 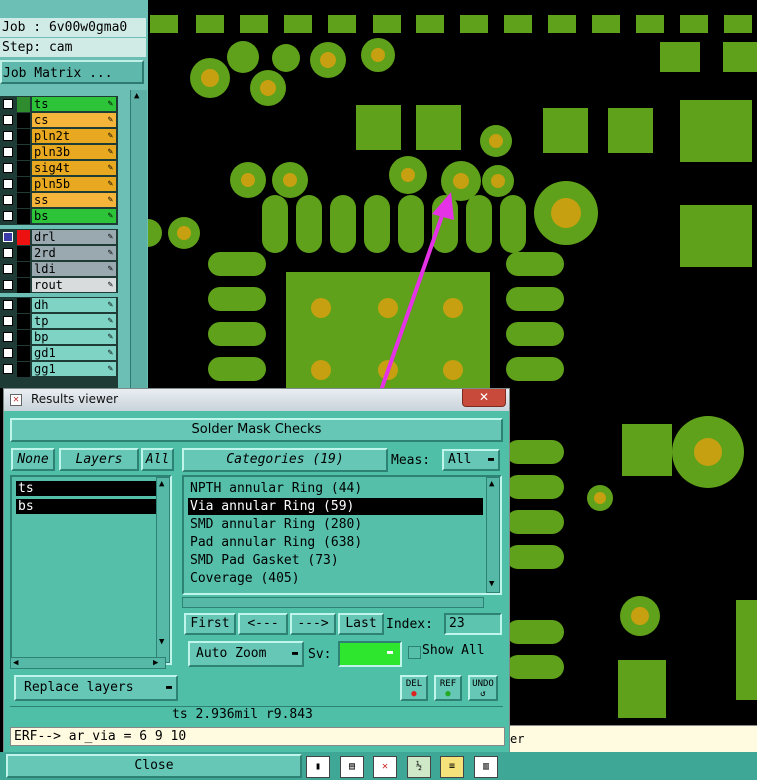 I want to click on layer-list-item: ts, so click(x=86, y=488).